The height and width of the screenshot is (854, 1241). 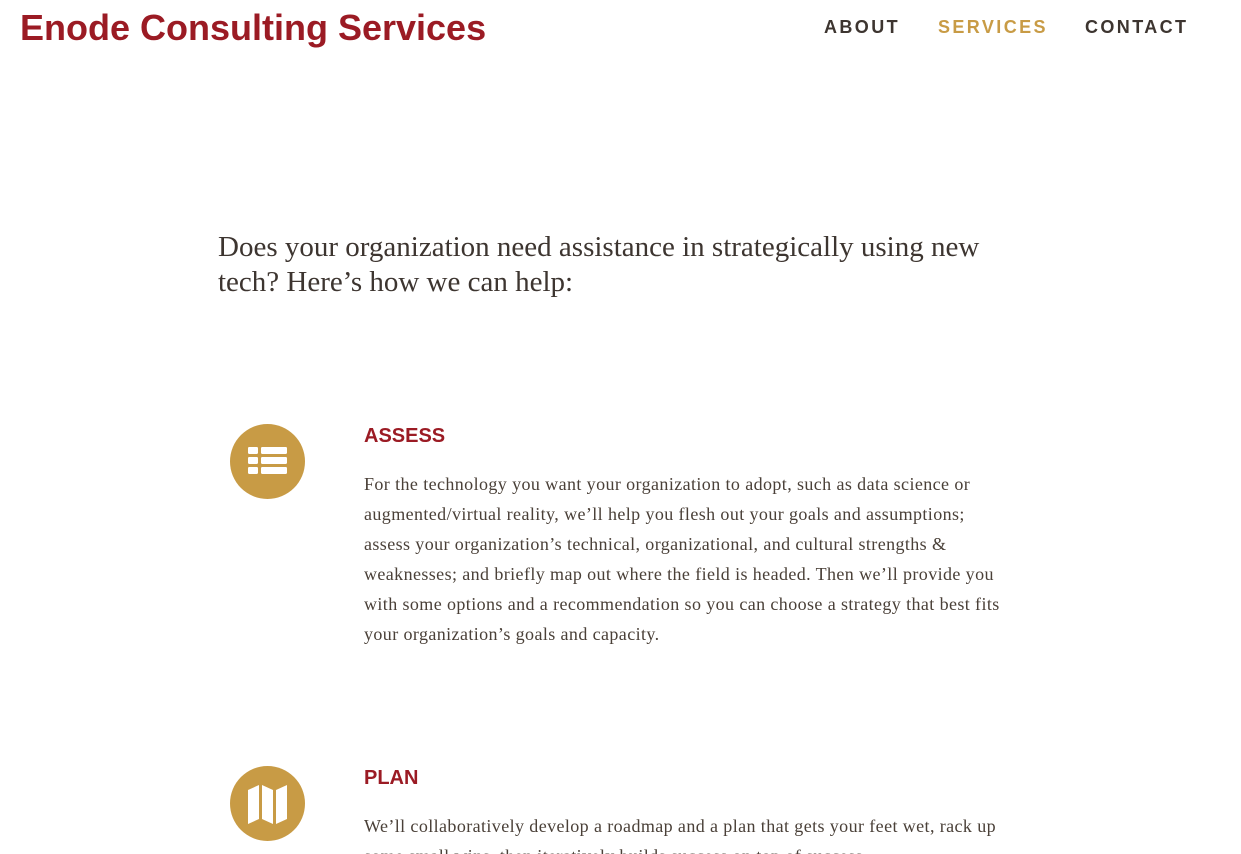 I want to click on service-assess-heading: ASSESS, so click(x=405, y=436).